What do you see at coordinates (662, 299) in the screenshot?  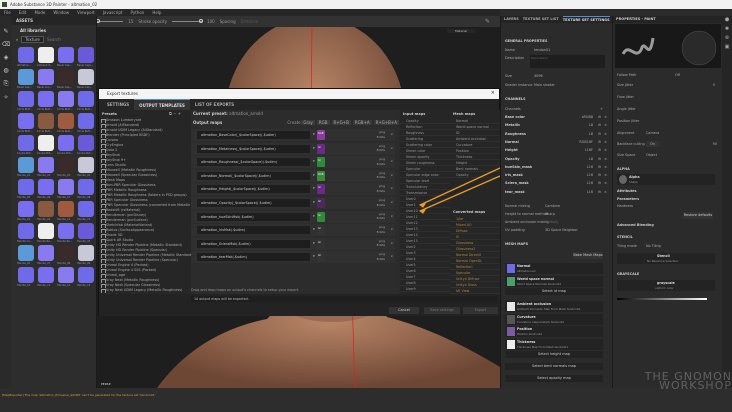 I see `grayscale-slider` at bounding box center [662, 299].